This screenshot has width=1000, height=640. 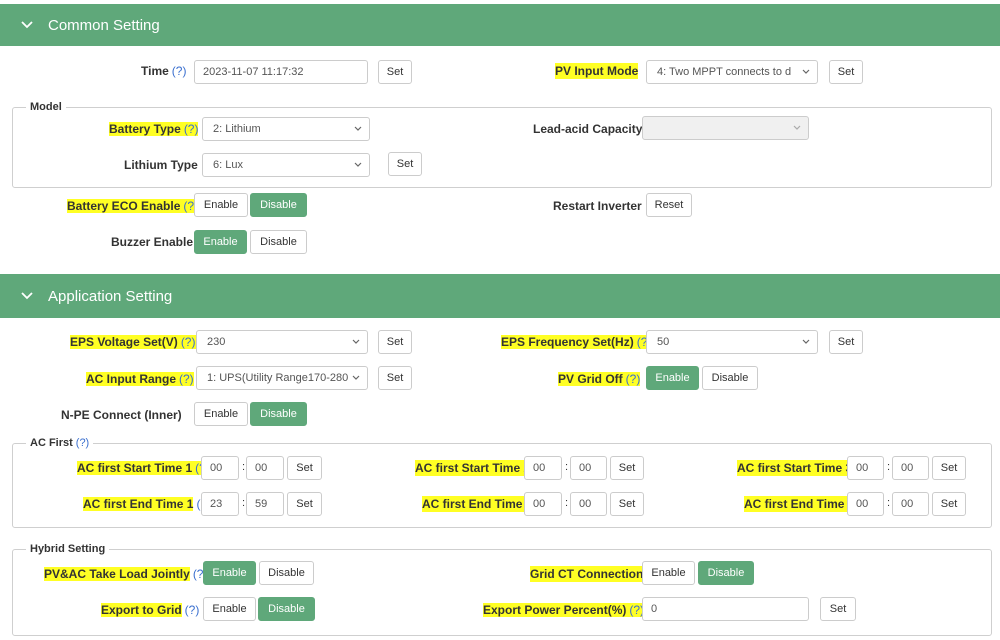 I want to click on model-legend: Model, so click(x=46, y=107).